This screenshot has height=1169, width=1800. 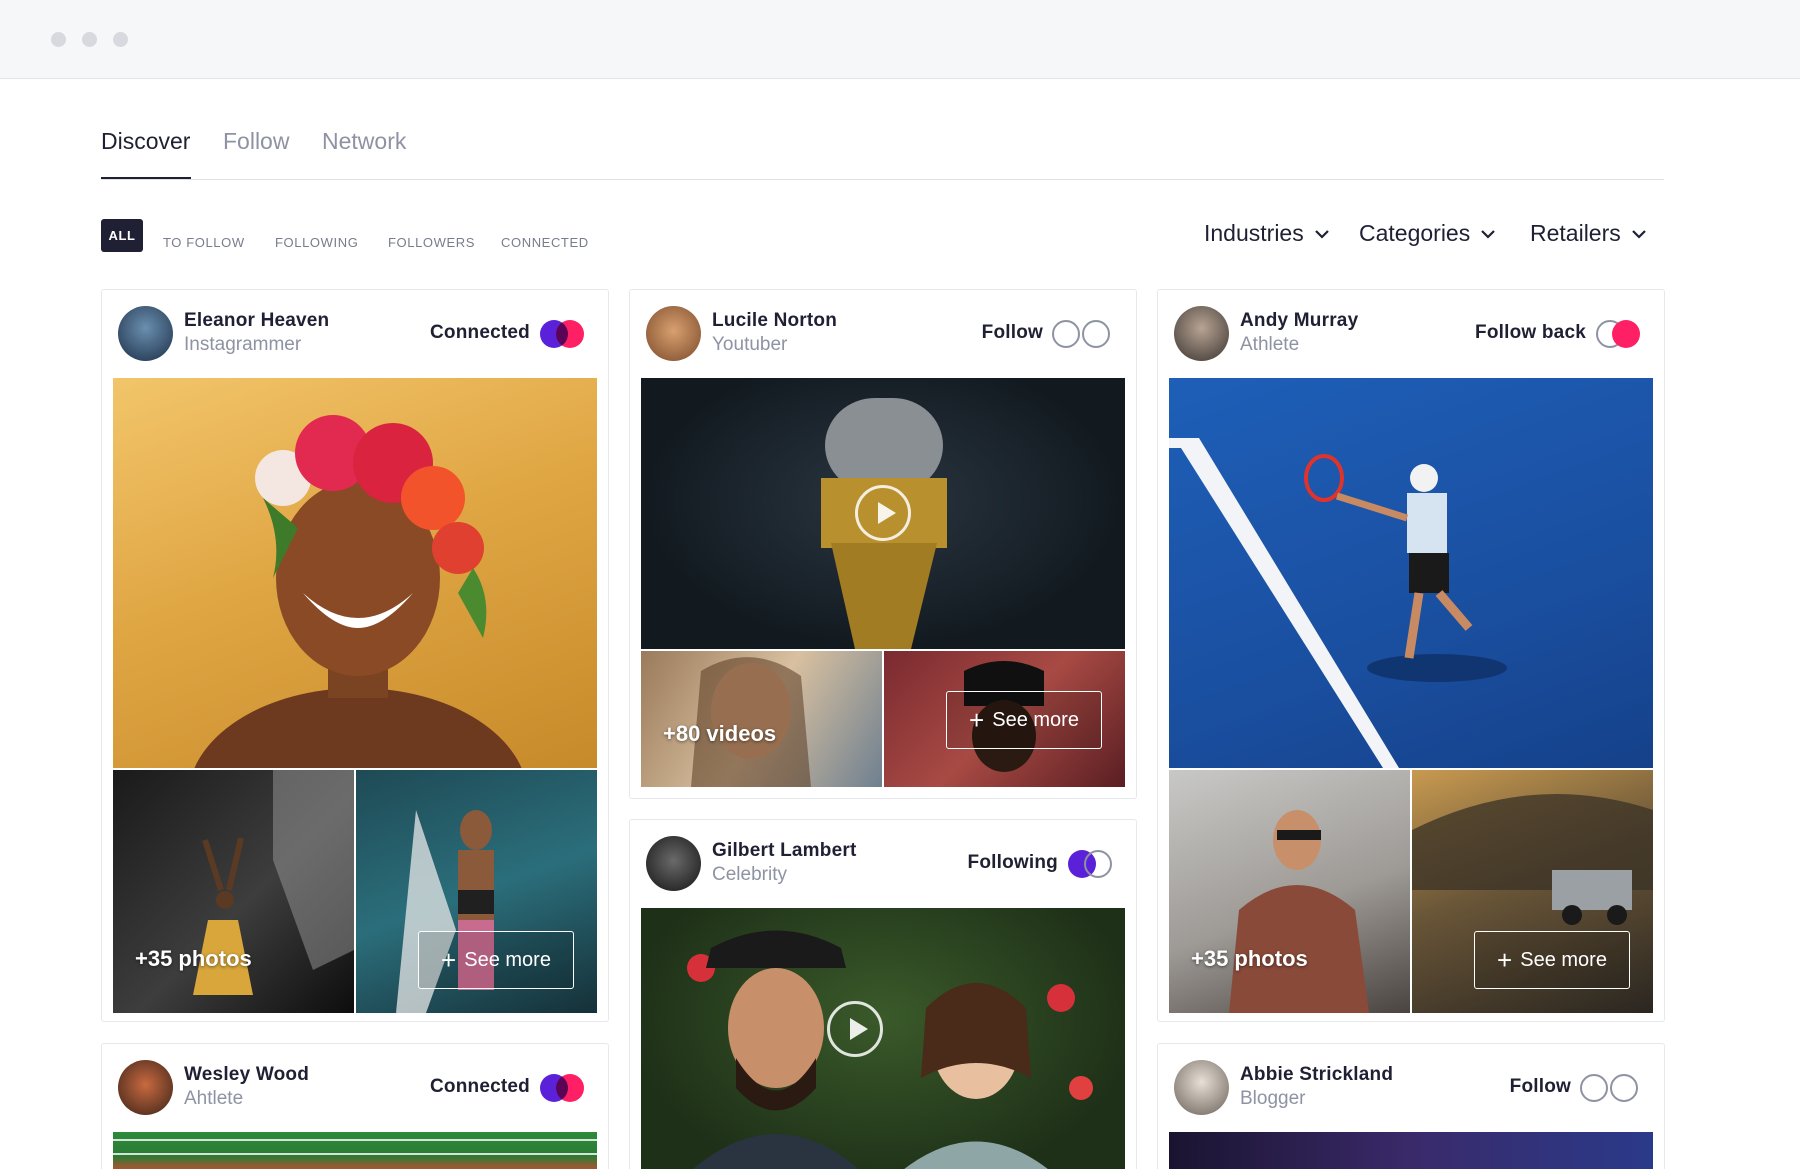 I want to click on categories-label: Categories, so click(x=1415, y=233).